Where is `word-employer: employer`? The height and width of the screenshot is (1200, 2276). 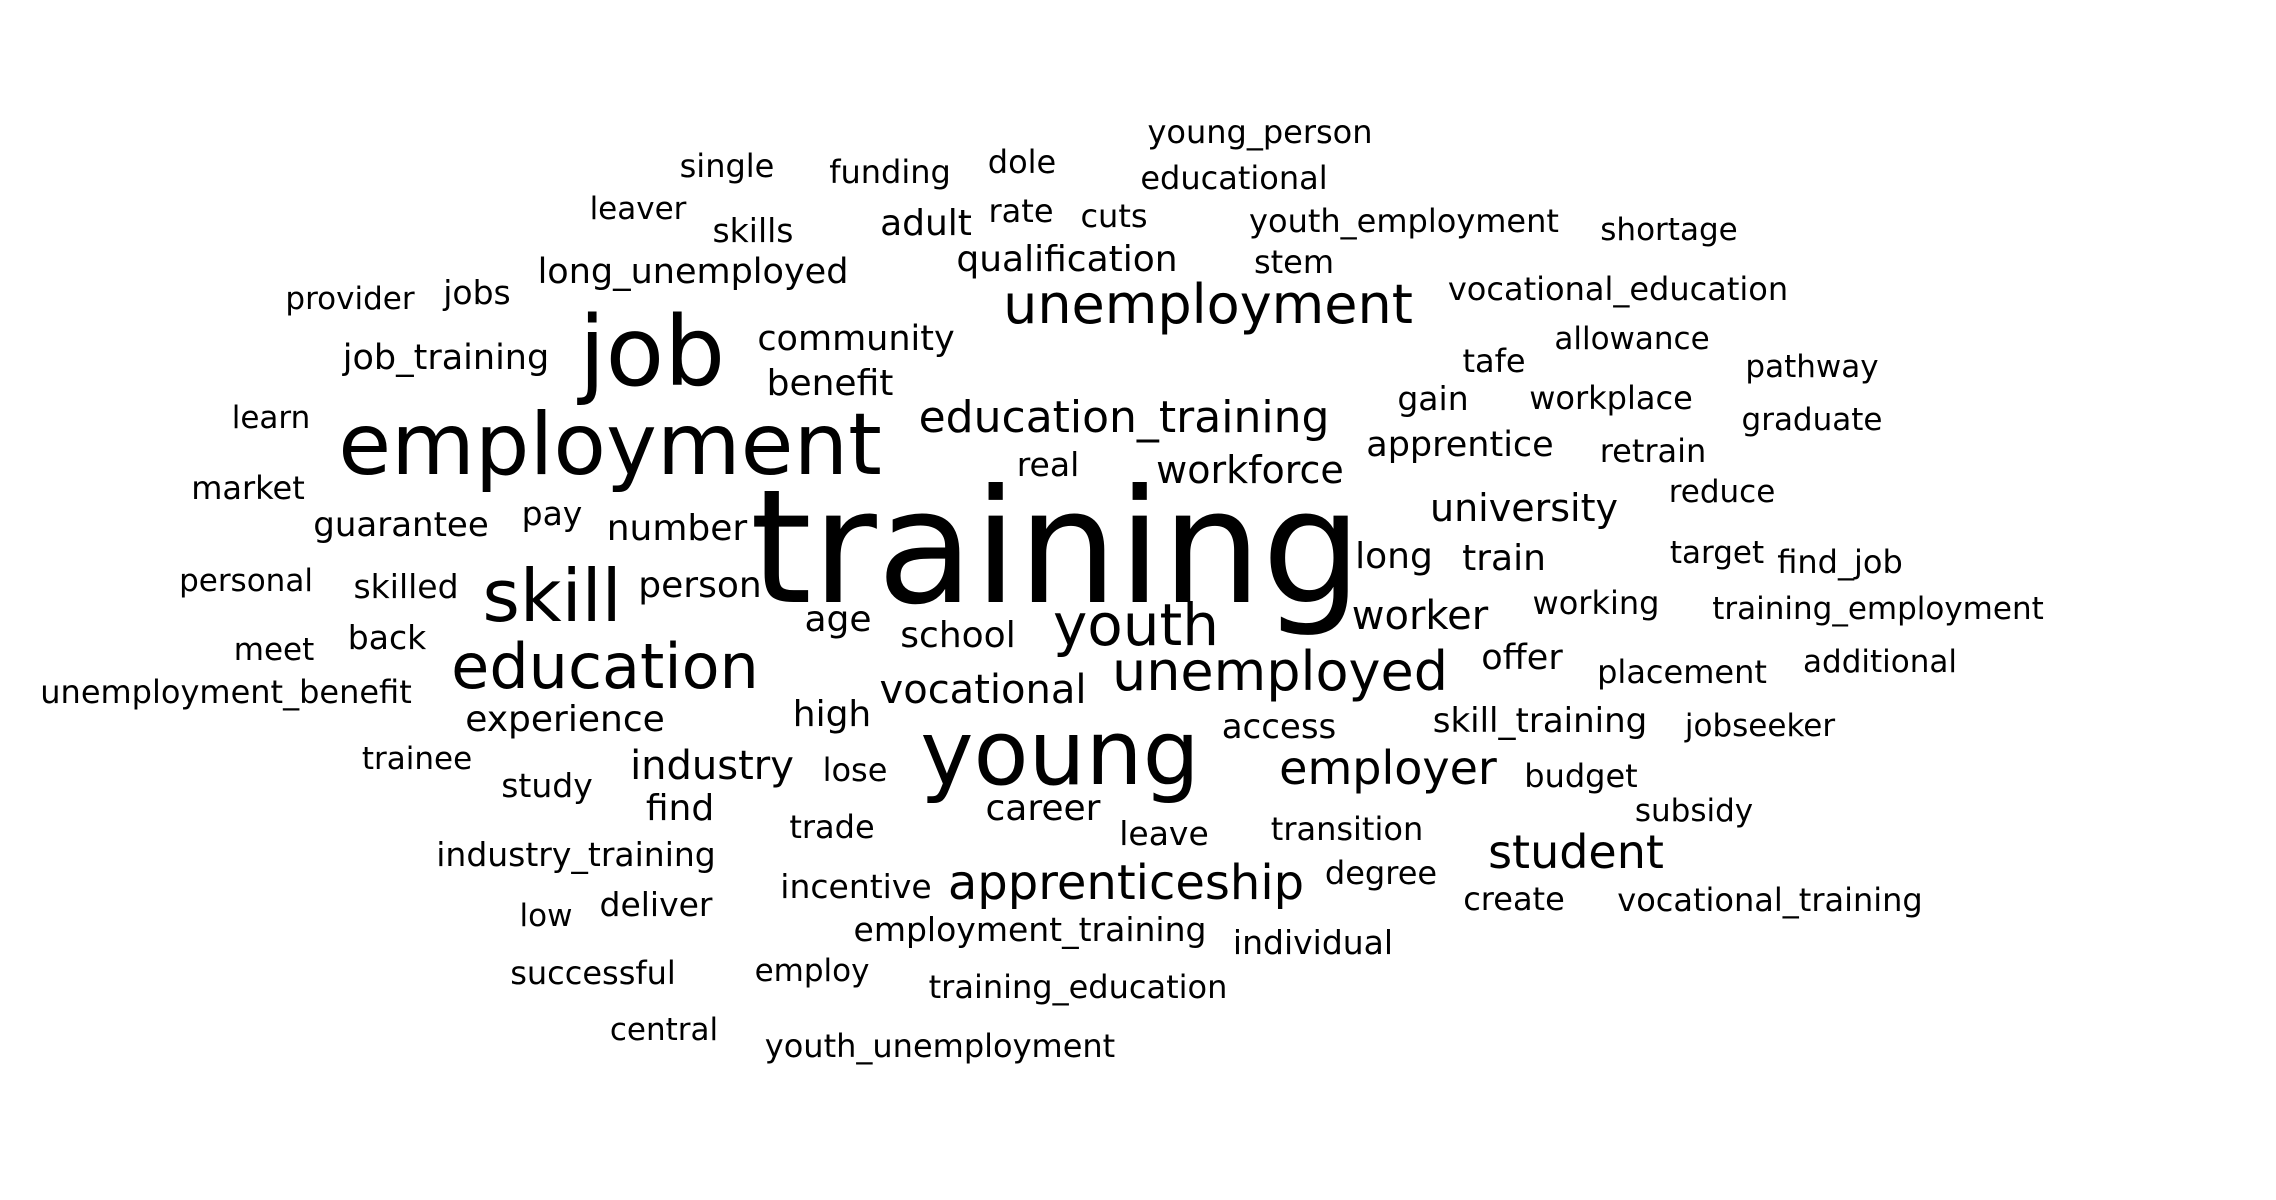
word-employer: employer is located at coordinates (1388, 768).